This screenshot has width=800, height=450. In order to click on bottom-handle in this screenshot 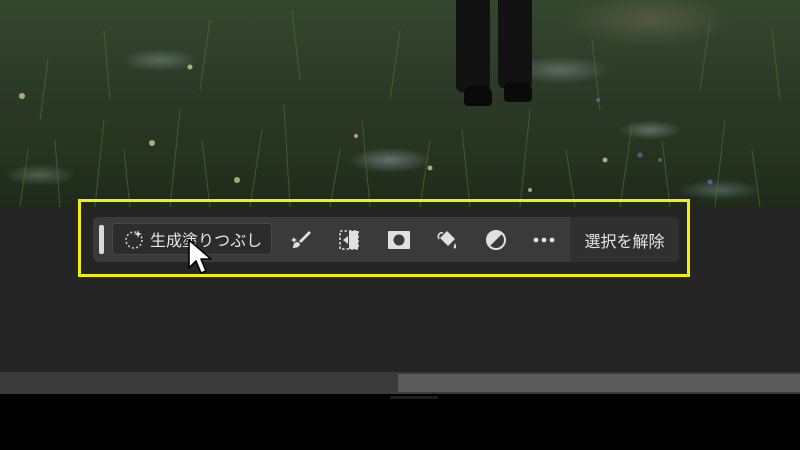, I will do `click(414, 397)`.